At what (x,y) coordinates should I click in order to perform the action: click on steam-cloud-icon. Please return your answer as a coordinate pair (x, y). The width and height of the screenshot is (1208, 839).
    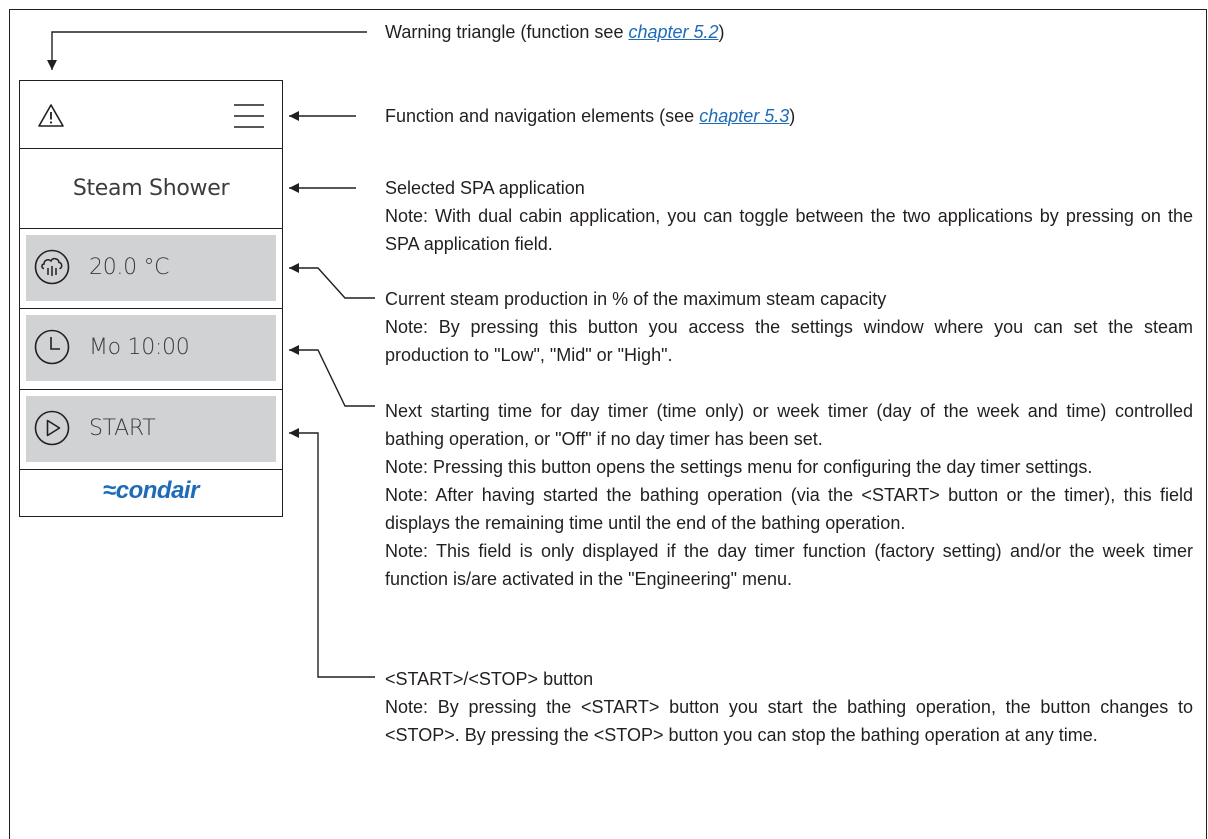
    Looking at the image, I should click on (52, 267).